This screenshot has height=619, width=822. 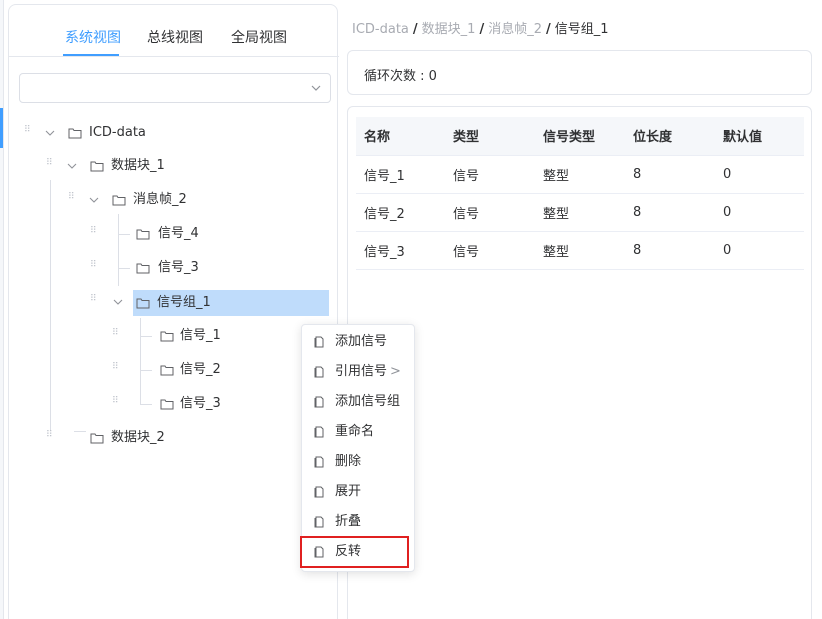 I want to click on tree-node-group-signal-3: ⠿ 信号_3, so click(x=205, y=404).